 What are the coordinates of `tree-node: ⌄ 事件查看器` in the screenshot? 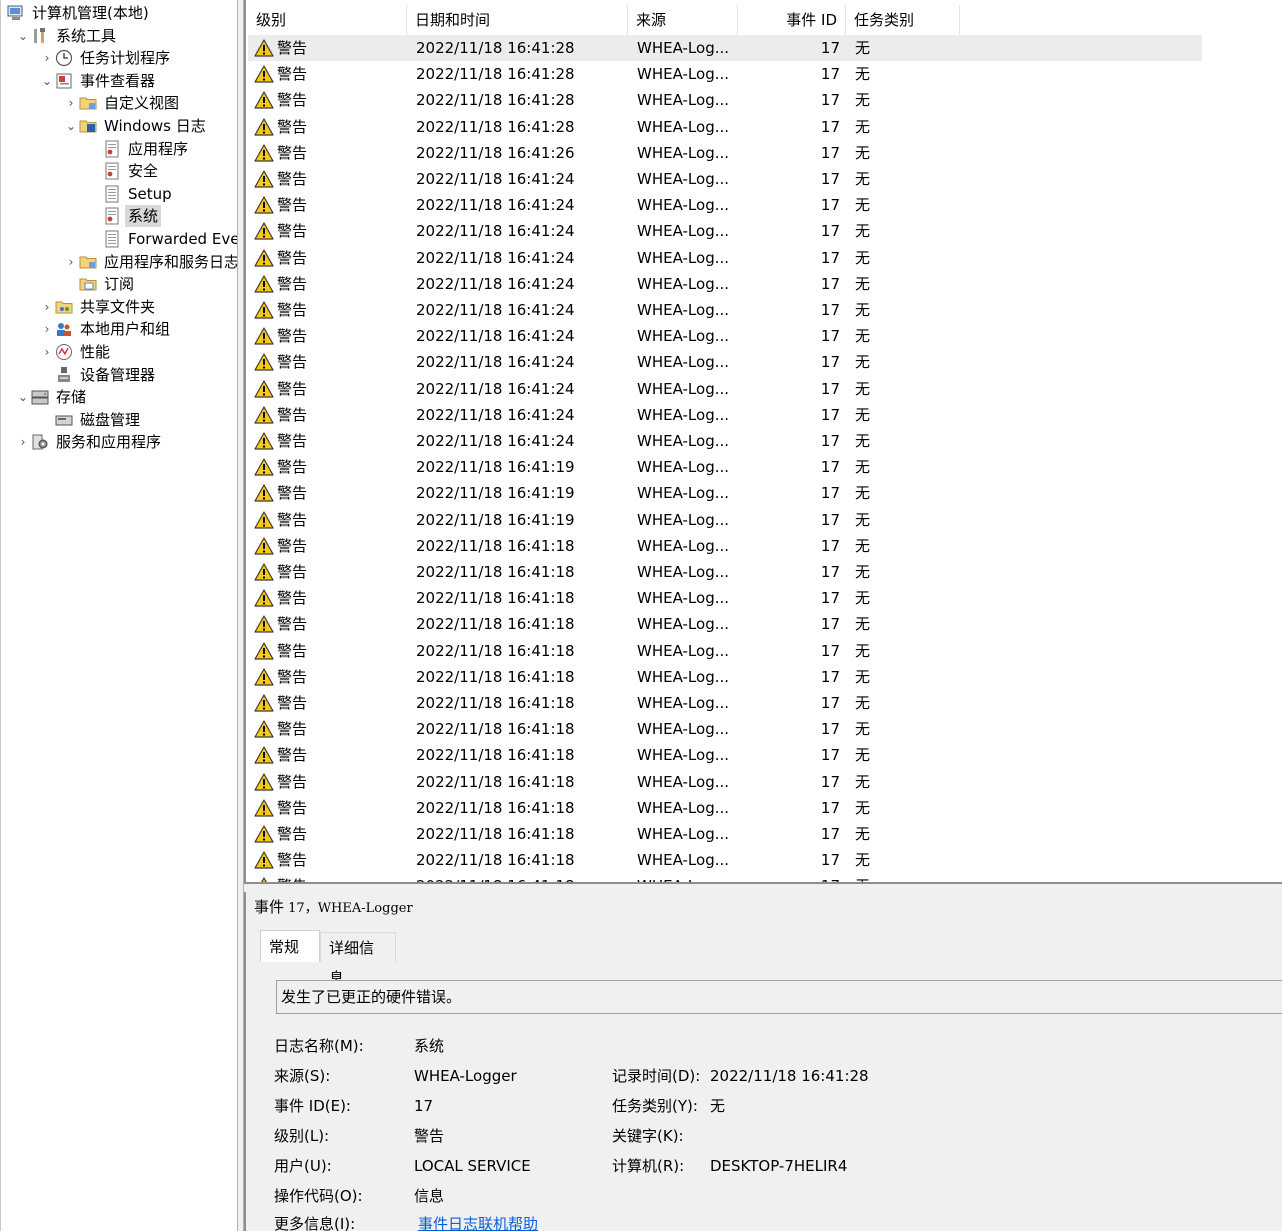 It's located at (119, 81).